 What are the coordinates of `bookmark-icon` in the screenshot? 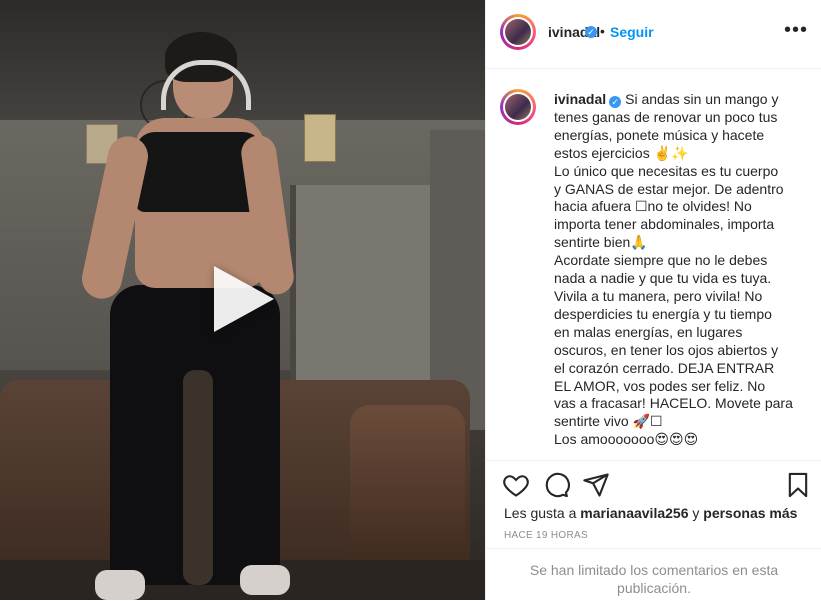 It's located at (798, 485).